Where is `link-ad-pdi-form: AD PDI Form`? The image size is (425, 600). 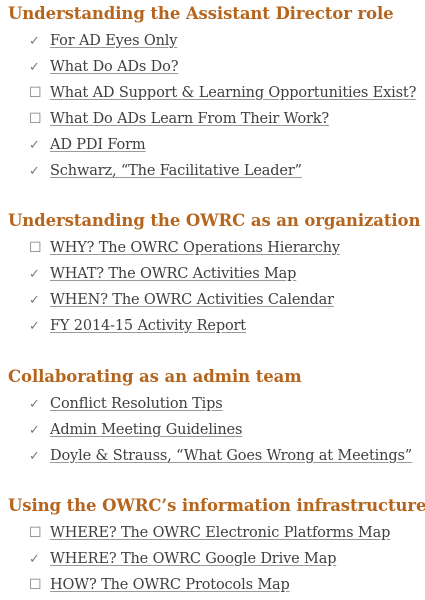 link-ad-pdi-form: AD PDI Form is located at coordinates (98, 145).